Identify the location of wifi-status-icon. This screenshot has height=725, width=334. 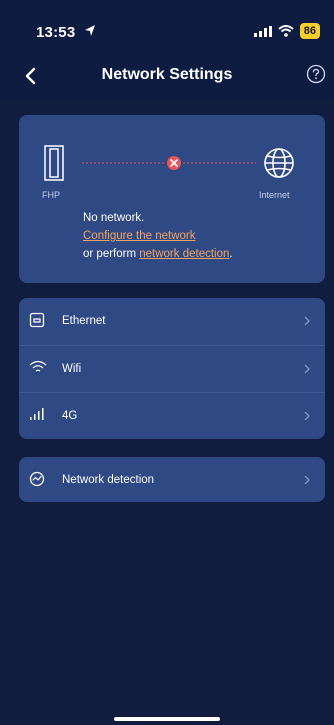
(286, 31).